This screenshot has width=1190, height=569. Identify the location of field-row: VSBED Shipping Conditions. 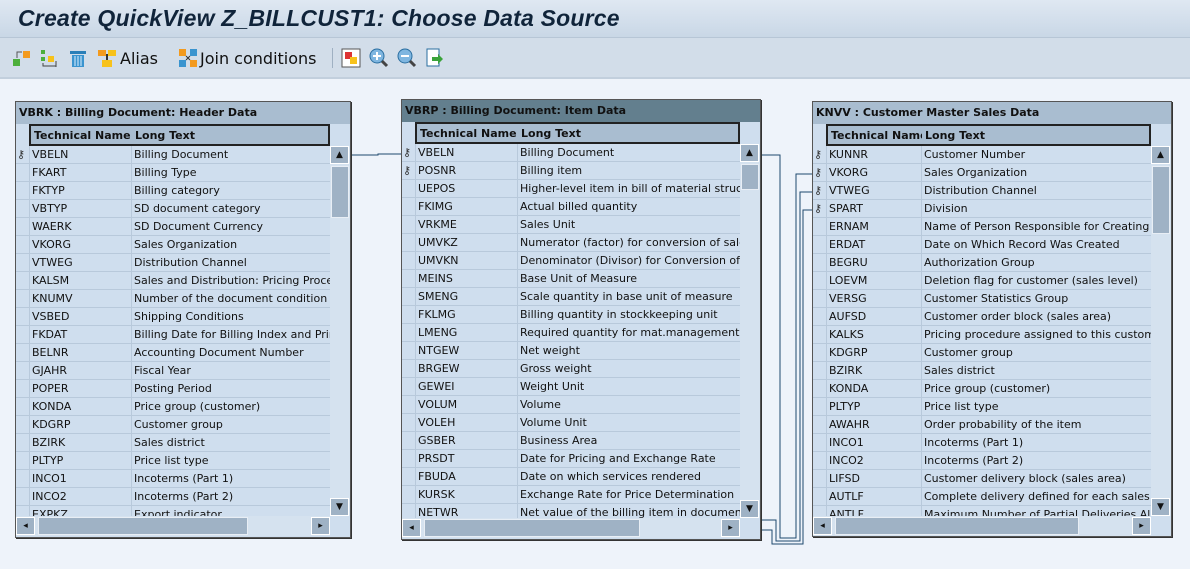
(173, 317).